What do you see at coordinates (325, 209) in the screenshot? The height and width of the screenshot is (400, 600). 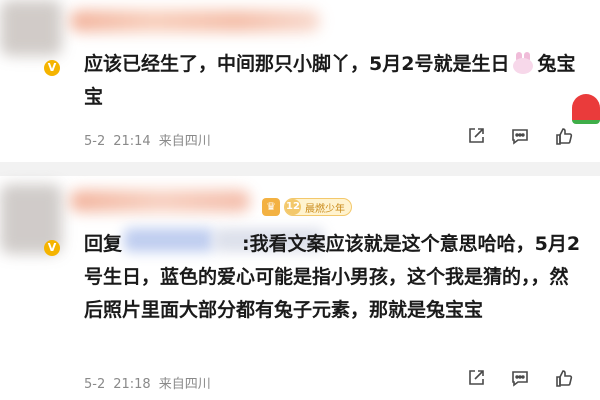 I see `fan-badge-name: 晨燃少年` at bounding box center [325, 209].